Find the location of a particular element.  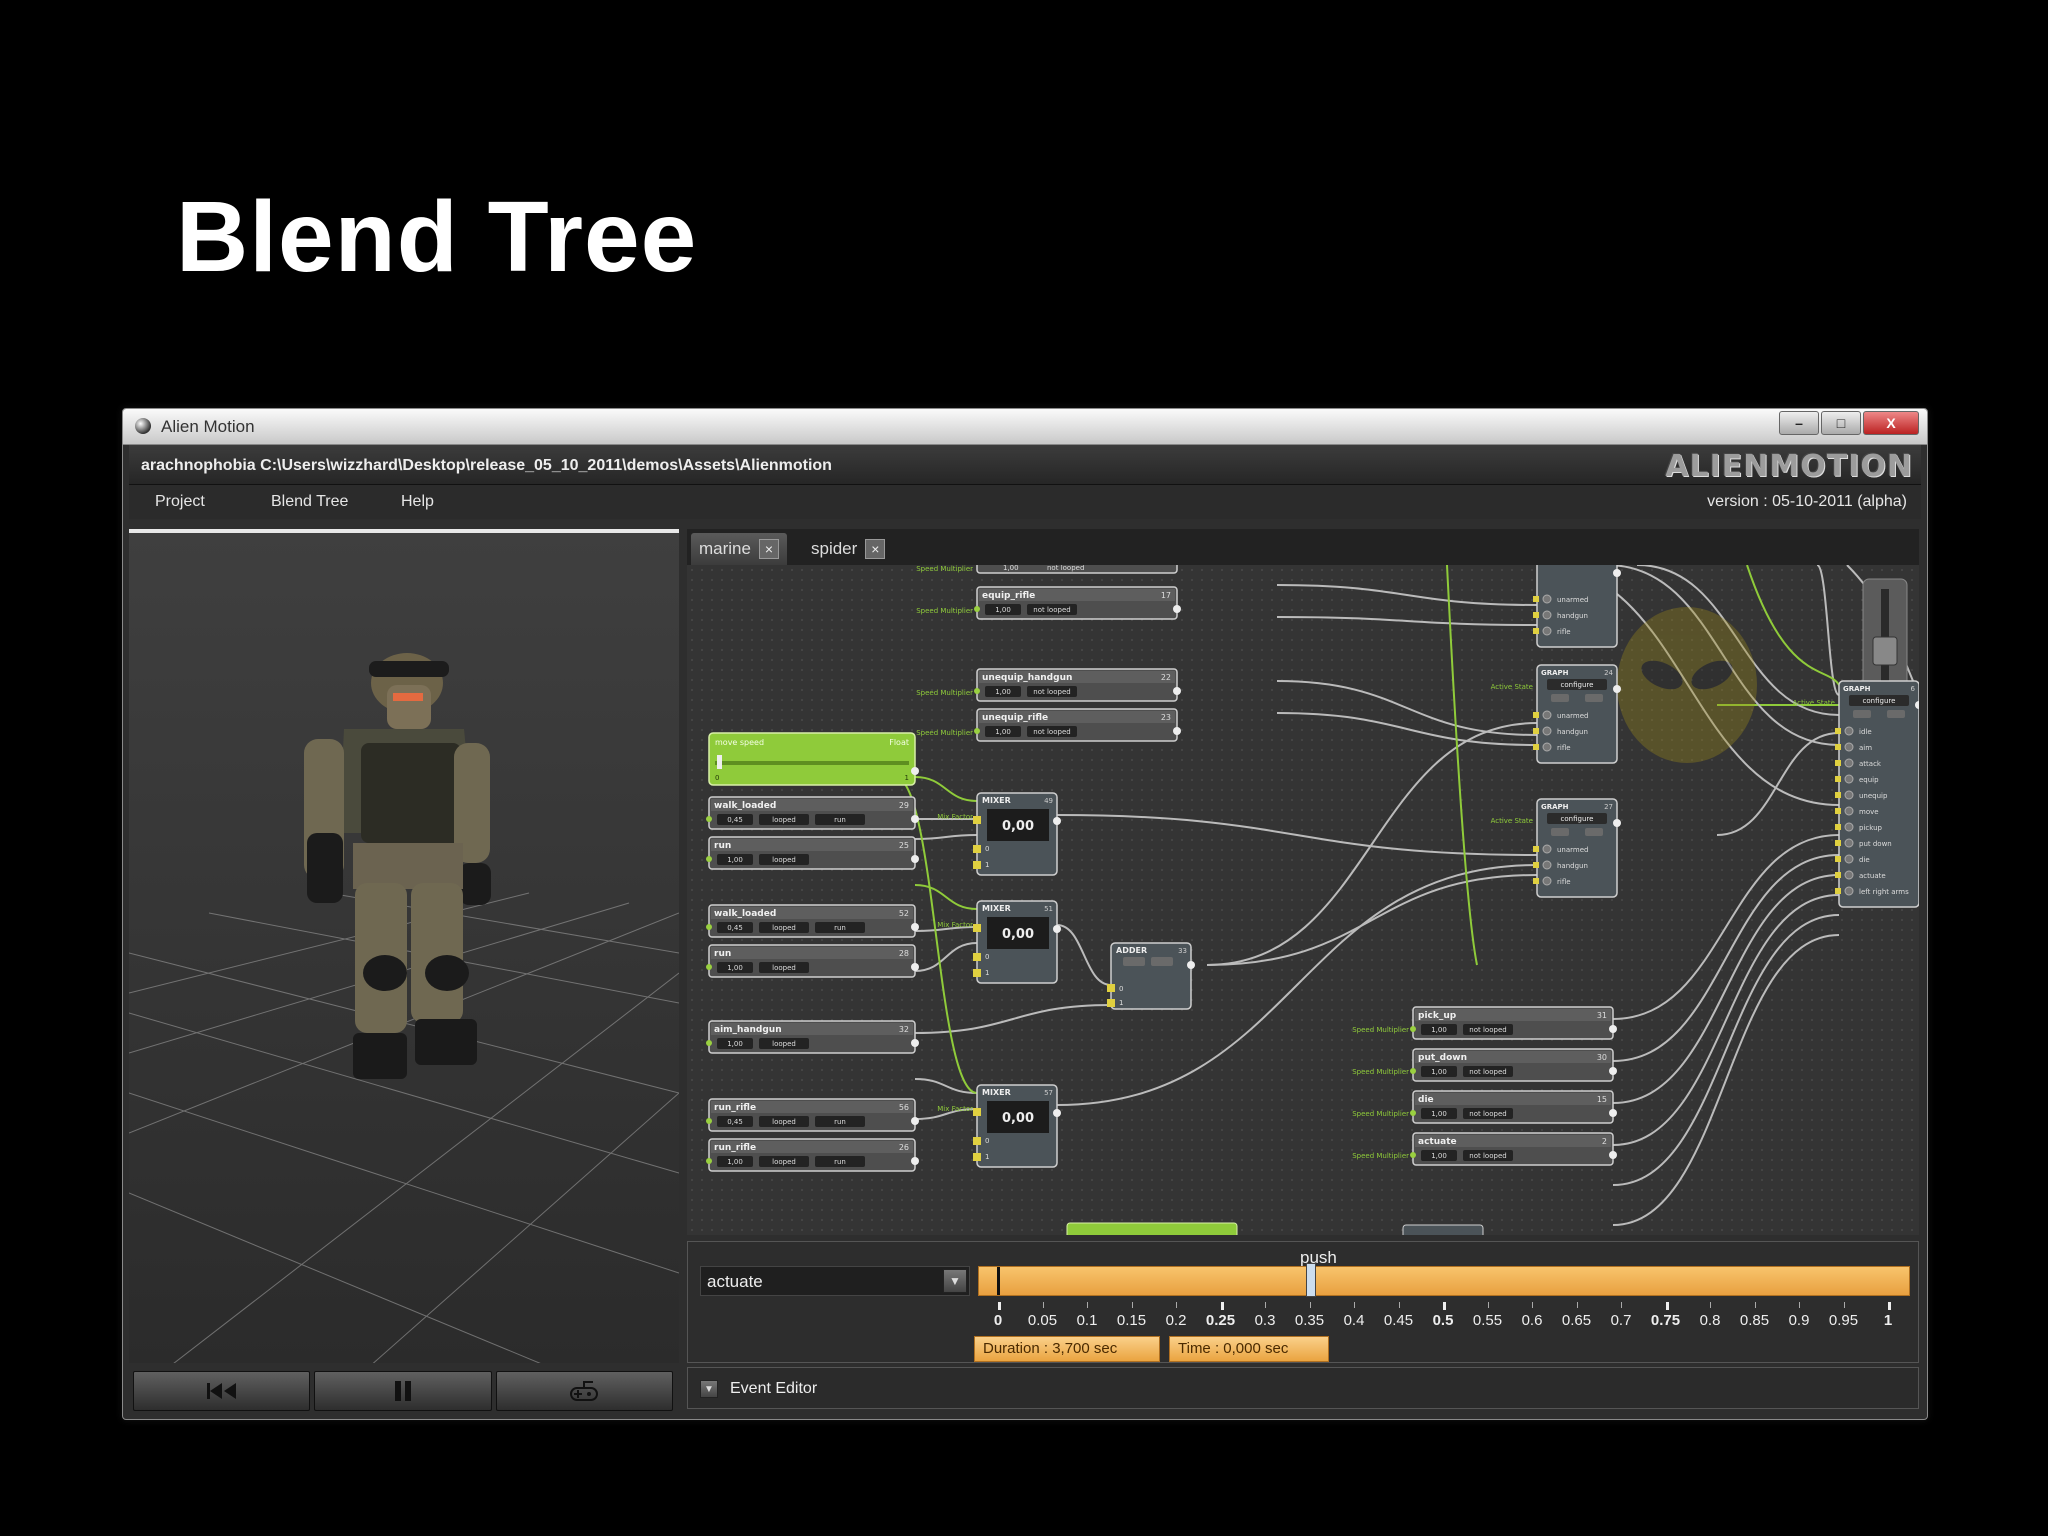

mixer-node: MIXER 49 0,00 0 1 is located at coordinates (1017, 834).